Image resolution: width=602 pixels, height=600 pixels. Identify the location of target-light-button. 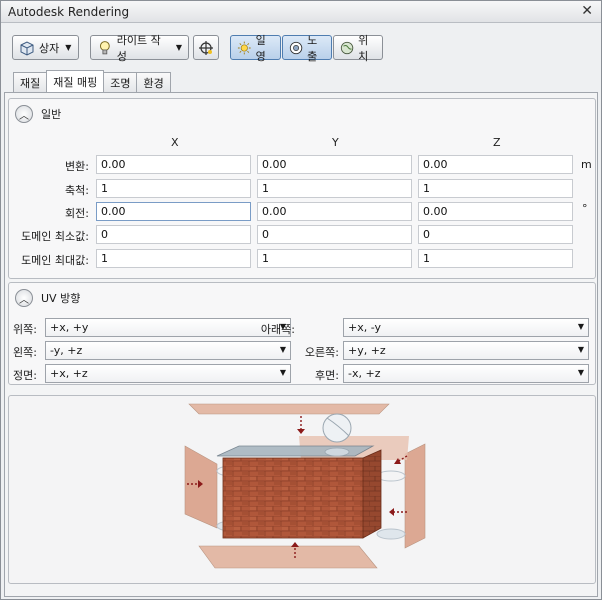
(206, 47).